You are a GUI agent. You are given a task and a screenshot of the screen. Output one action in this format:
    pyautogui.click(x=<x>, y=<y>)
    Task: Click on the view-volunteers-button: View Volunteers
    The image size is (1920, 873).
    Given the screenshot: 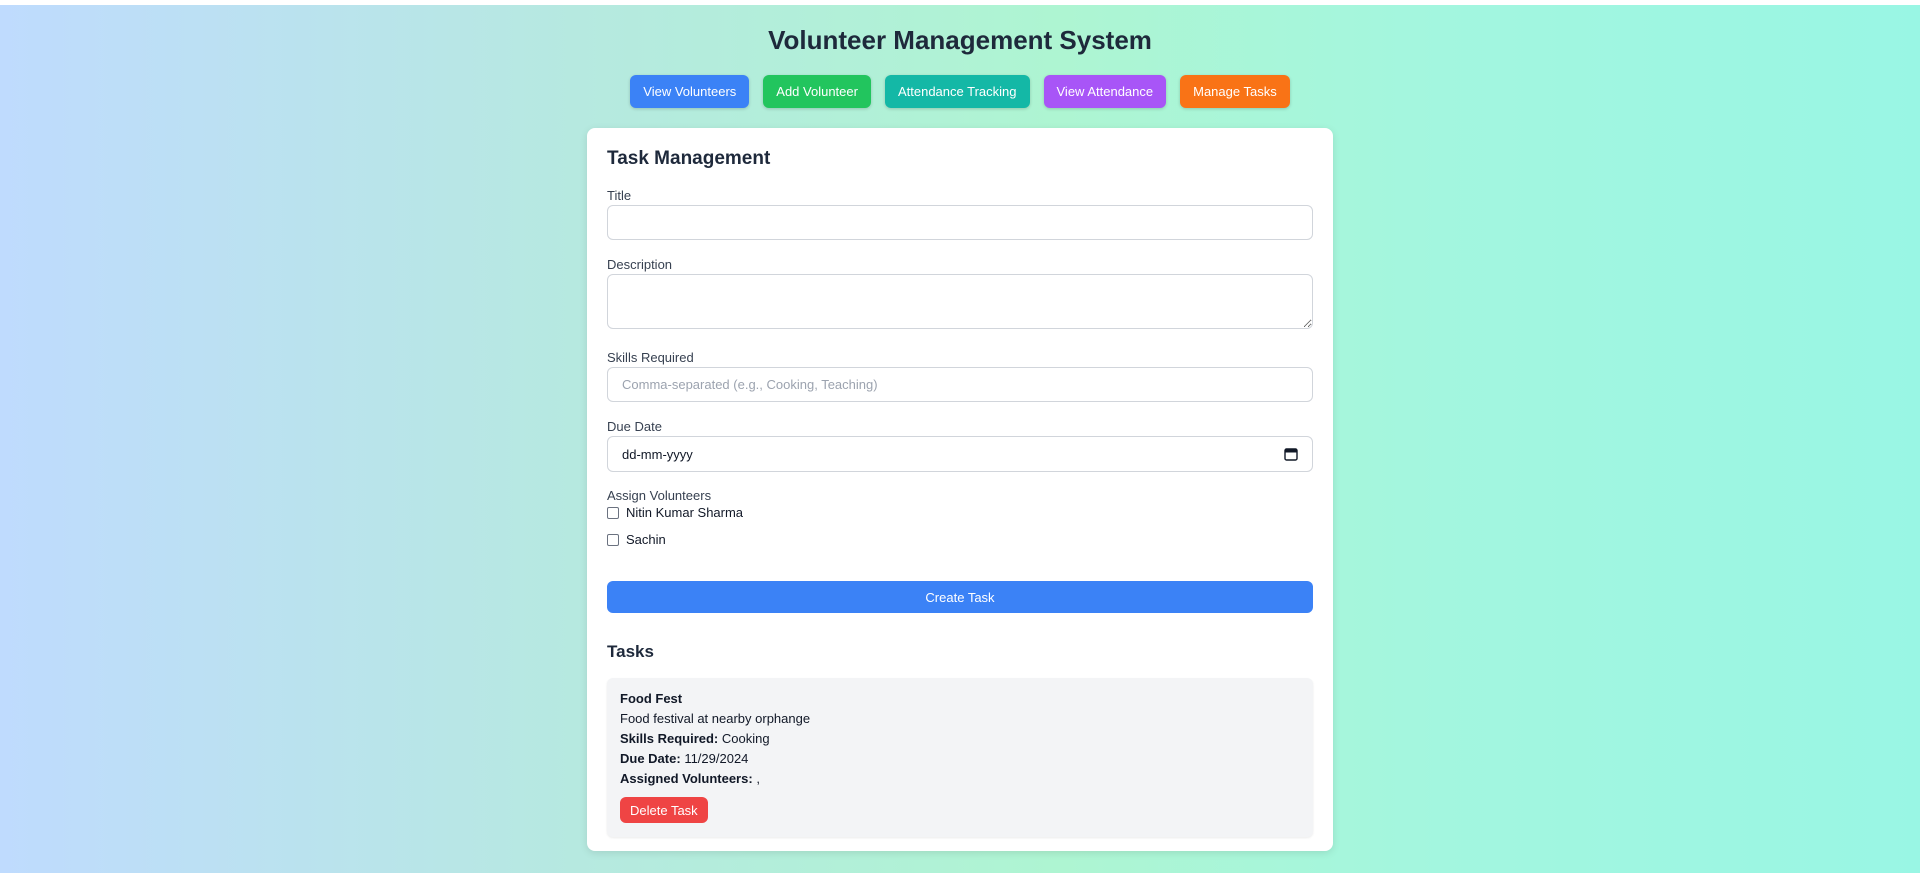 What is the action you would take?
    pyautogui.click(x=690, y=91)
    